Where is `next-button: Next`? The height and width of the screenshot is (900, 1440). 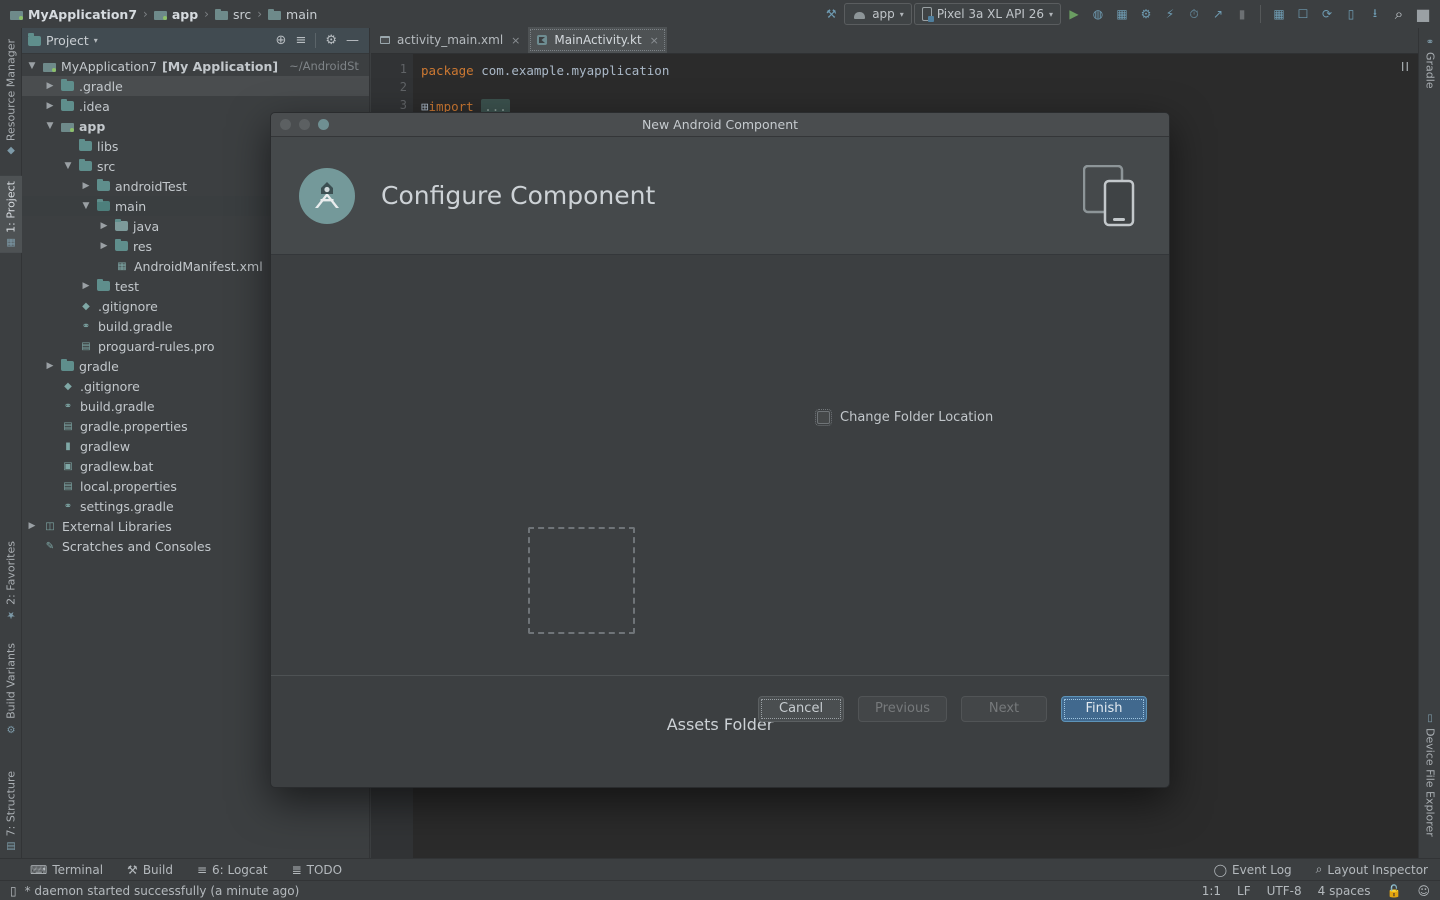 next-button: Next is located at coordinates (1004, 708).